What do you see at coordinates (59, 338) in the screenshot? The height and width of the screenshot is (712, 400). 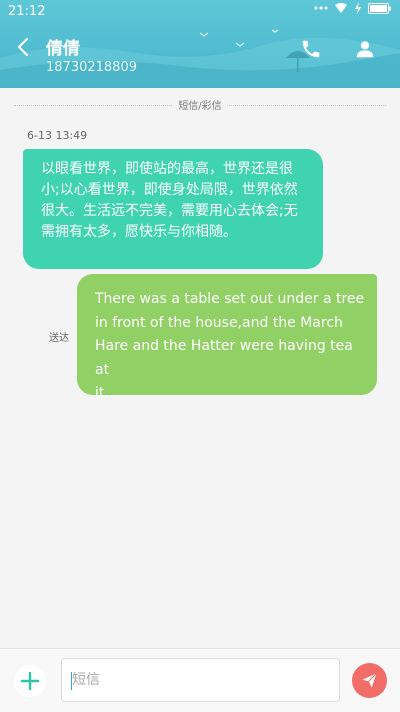 I see `delivery-status: 送达` at bounding box center [59, 338].